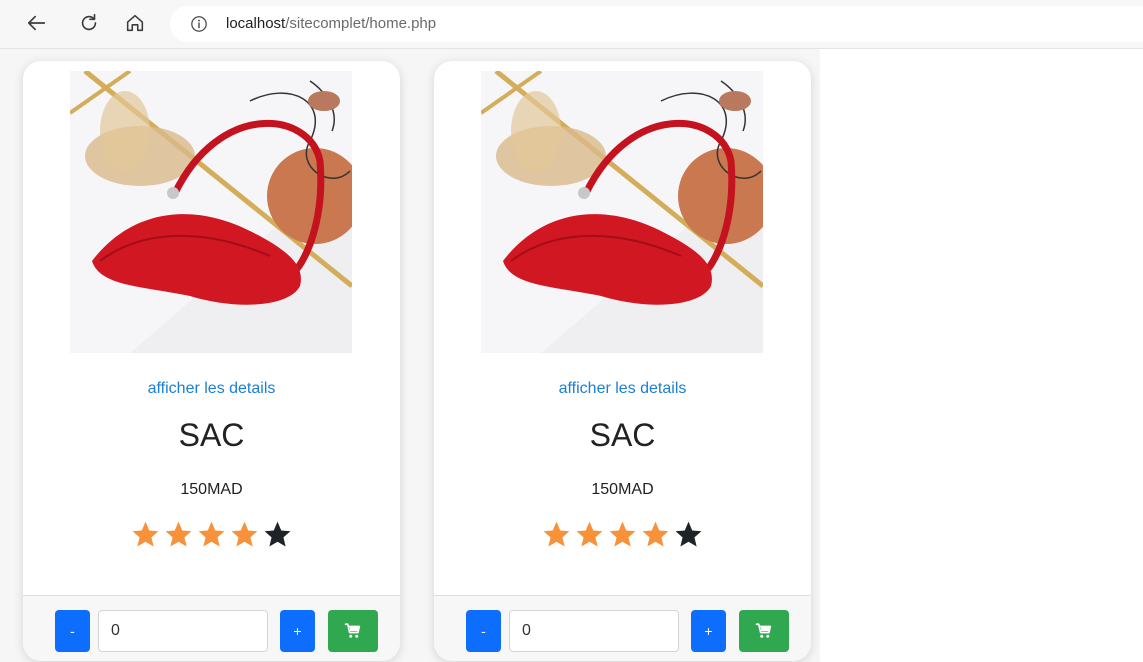 Image resolution: width=1143 pixels, height=662 pixels. I want to click on back-button, so click(37, 23).